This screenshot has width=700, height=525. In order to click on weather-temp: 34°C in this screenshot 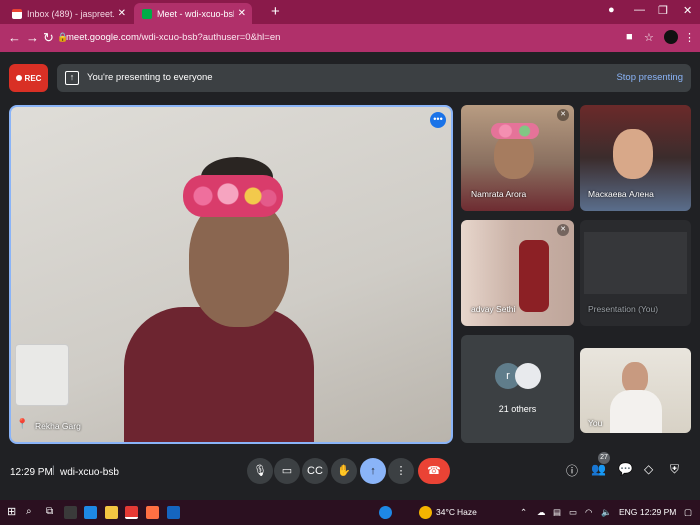, I will do `click(445, 512)`.